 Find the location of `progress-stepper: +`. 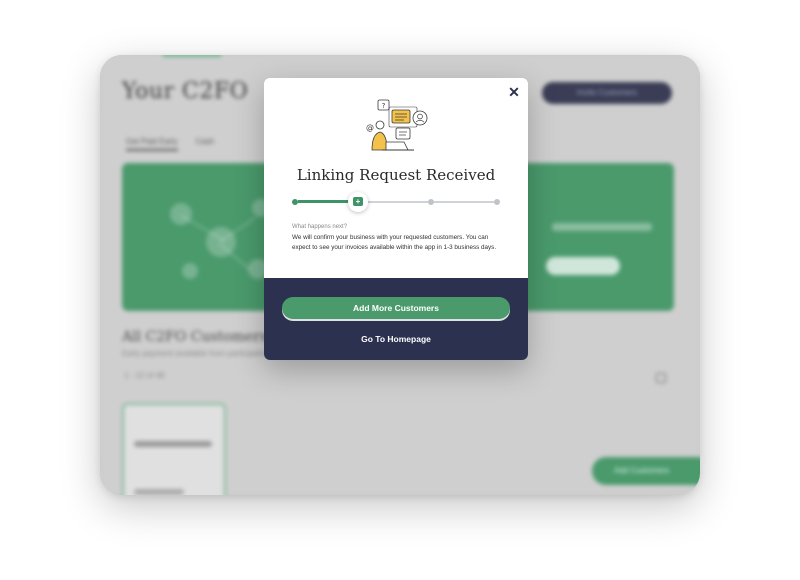

progress-stepper: + is located at coordinates (396, 202).